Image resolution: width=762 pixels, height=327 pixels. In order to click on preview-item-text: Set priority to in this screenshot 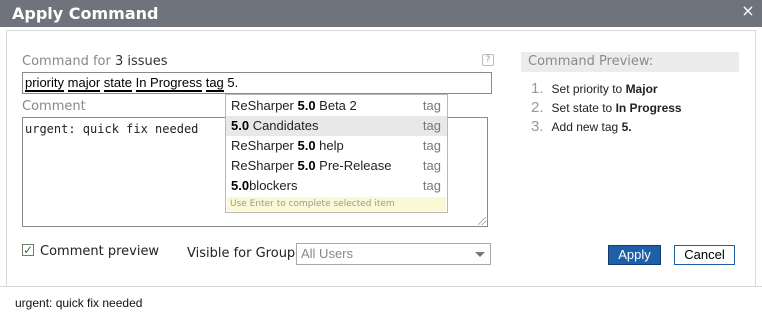, I will do `click(587, 89)`.